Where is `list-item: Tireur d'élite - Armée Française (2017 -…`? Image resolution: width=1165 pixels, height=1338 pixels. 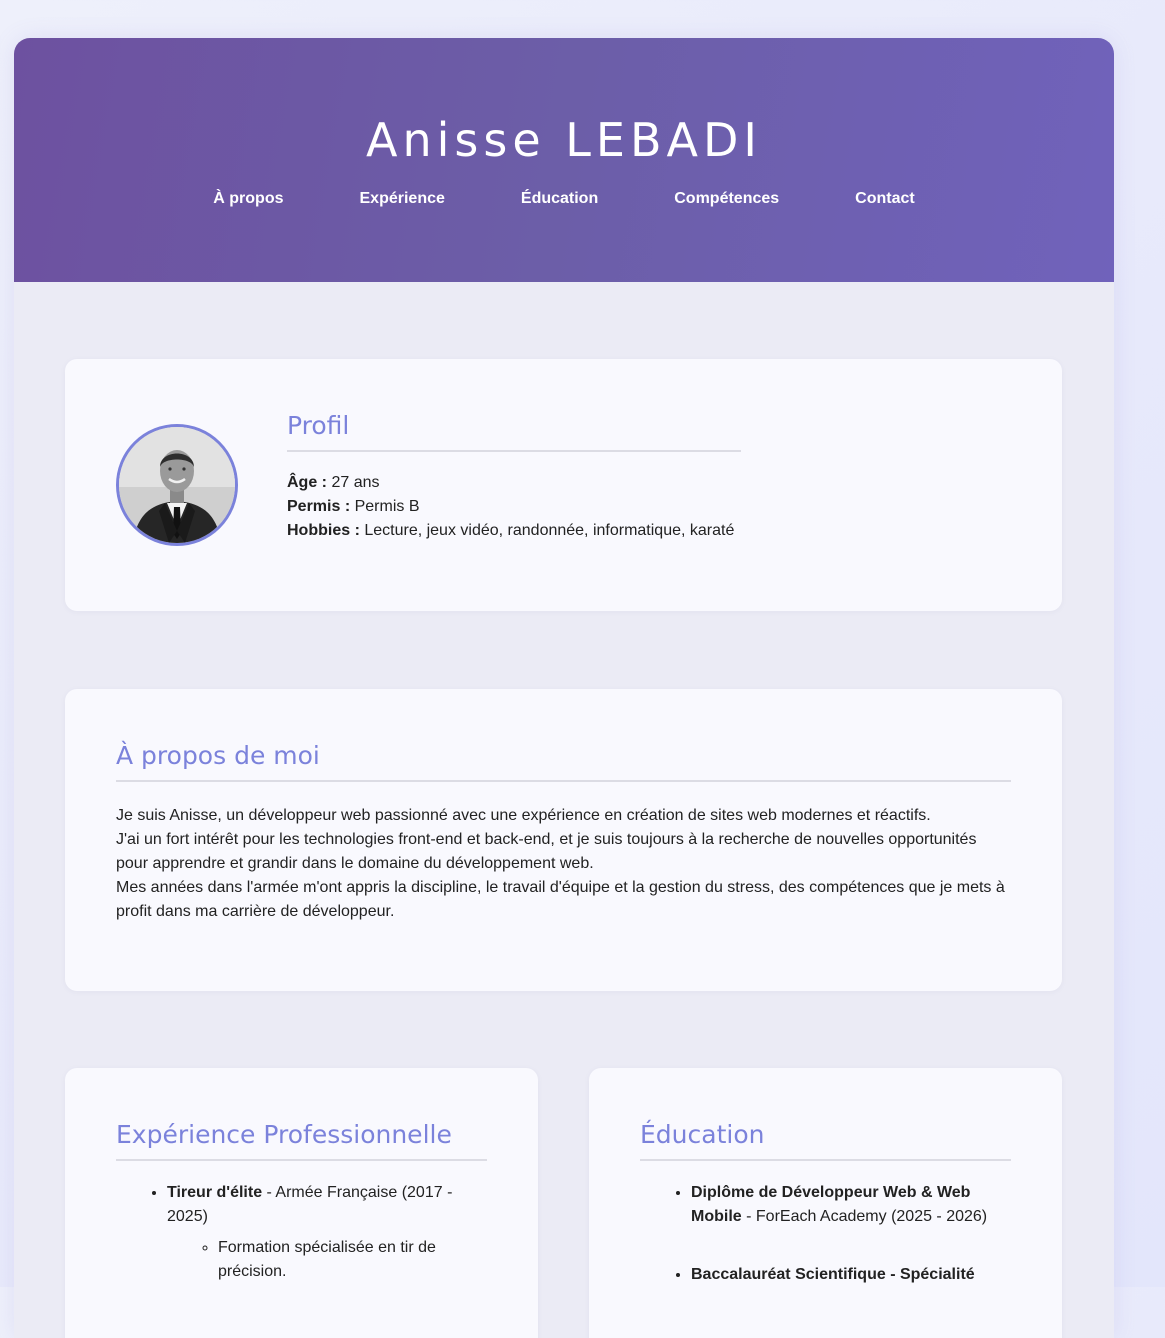 list-item: Tireur d'élite - Armée Française (2017 -… is located at coordinates (327, 1232).